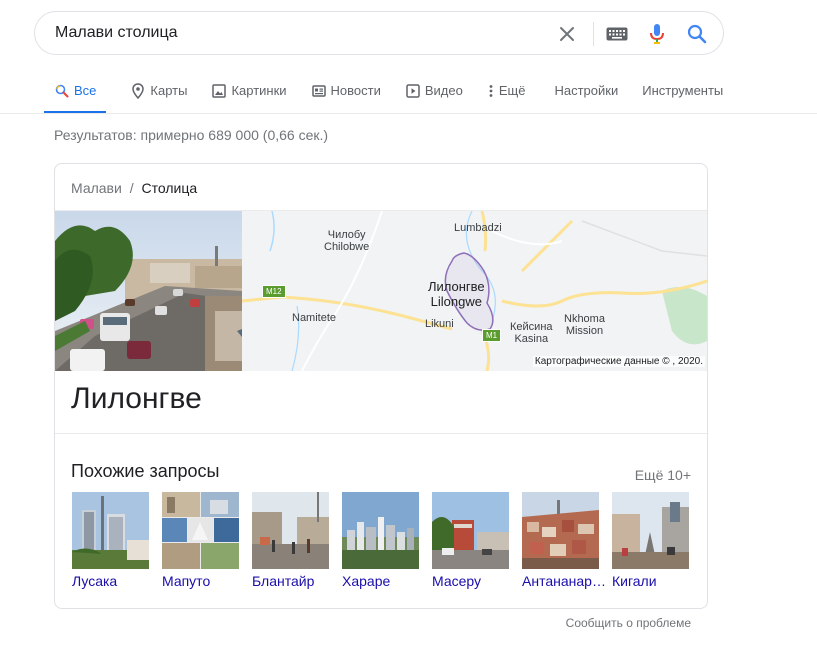 The height and width of the screenshot is (655, 817). Describe the element at coordinates (186, 581) in the screenshot. I see `related-label: Мапуто` at that location.